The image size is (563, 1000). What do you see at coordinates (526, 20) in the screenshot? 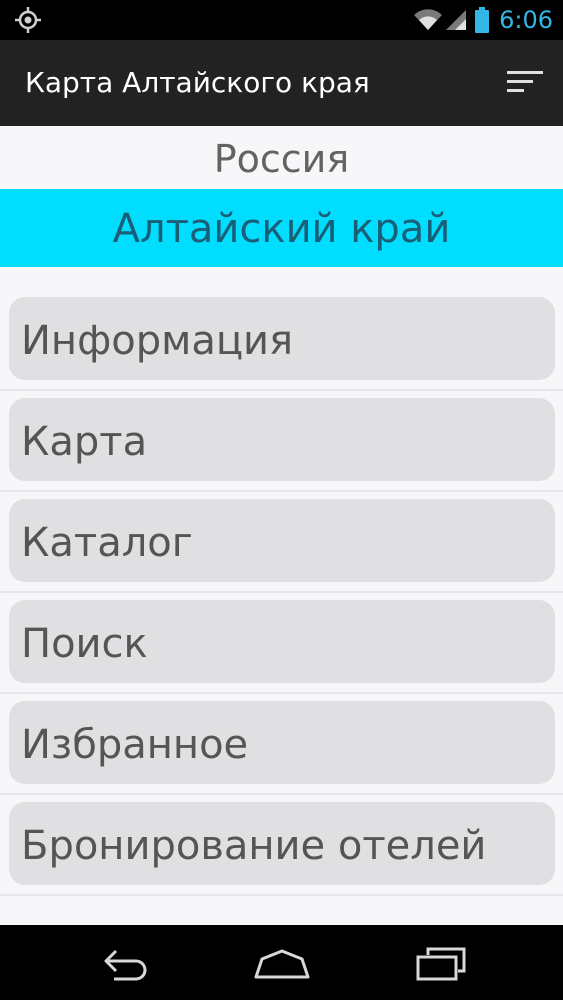
I see `clock: 6:06` at bounding box center [526, 20].